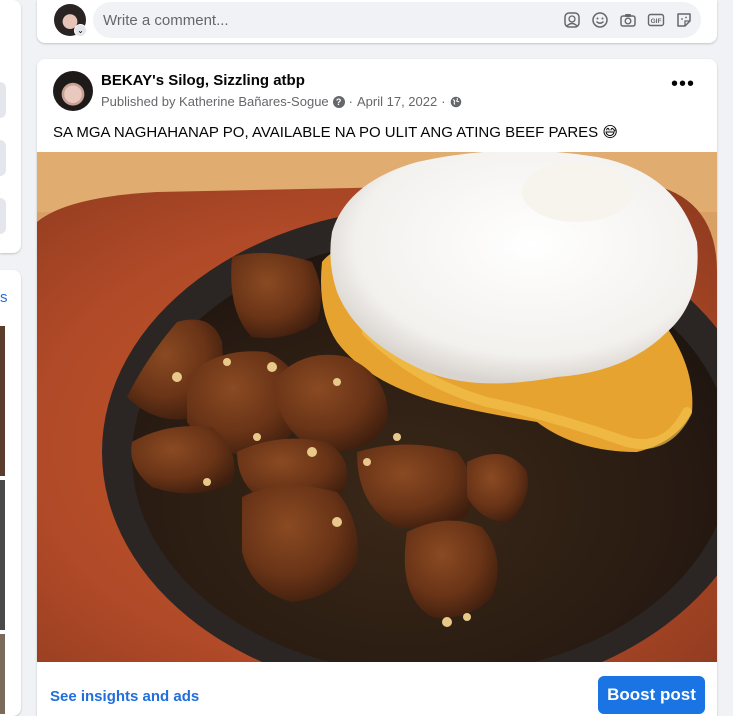 The width and height of the screenshot is (733, 716). Describe the element at coordinates (124, 696) in the screenshot. I see `see-insights-link: See insights and ads` at that location.